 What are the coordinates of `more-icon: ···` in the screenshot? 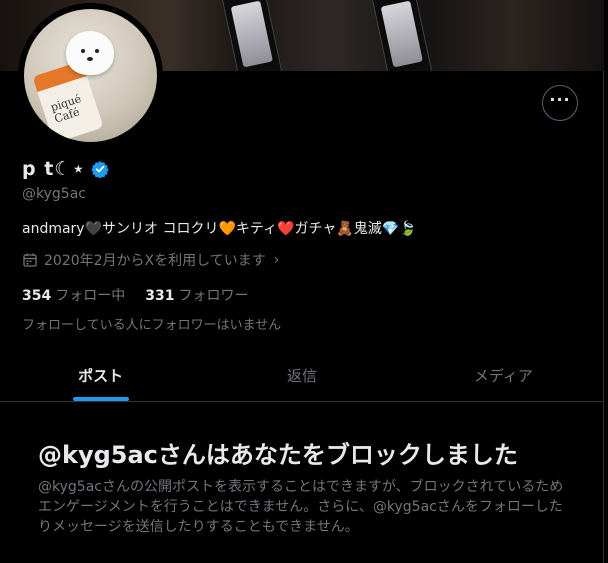 It's located at (560, 99).